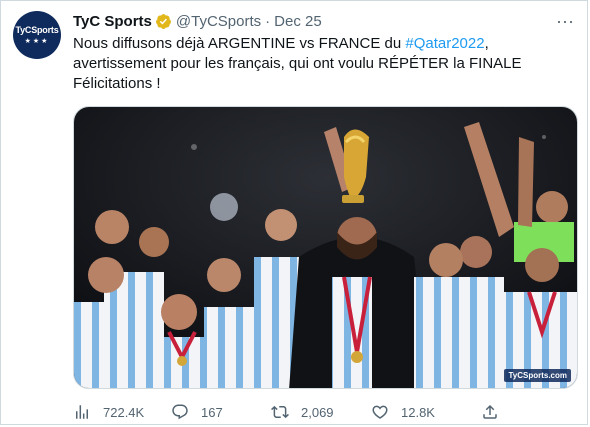 This screenshot has width=590, height=427. Describe the element at coordinates (565, 21) in the screenshot. I see `more-options-icon: ···` at that location.